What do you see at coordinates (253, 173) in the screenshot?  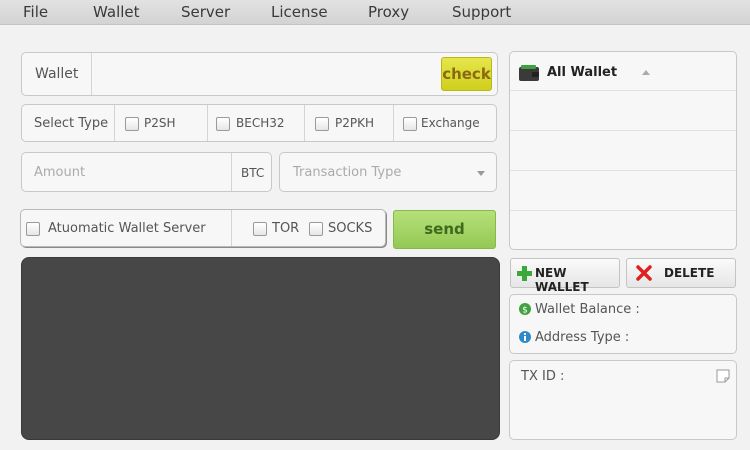 I see `btc-unit-label: BTC` at bounding box center [253, 173].